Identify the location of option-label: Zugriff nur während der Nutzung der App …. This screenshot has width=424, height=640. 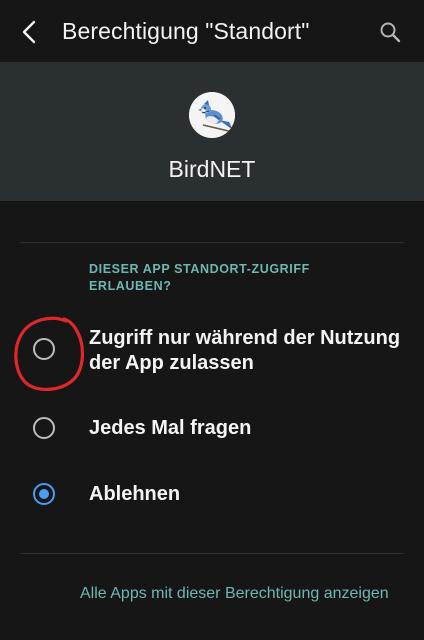
(245, 350).